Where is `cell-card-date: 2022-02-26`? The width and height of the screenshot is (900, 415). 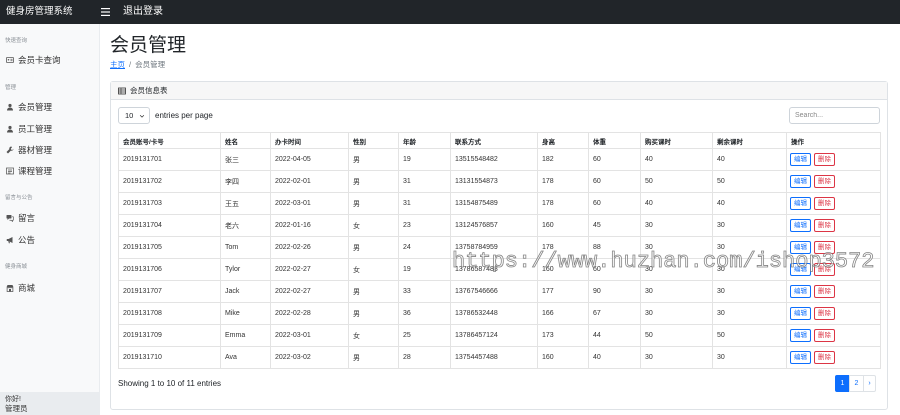 cell-card-date: 2022-02-26 is located at coordinates (309, 247).